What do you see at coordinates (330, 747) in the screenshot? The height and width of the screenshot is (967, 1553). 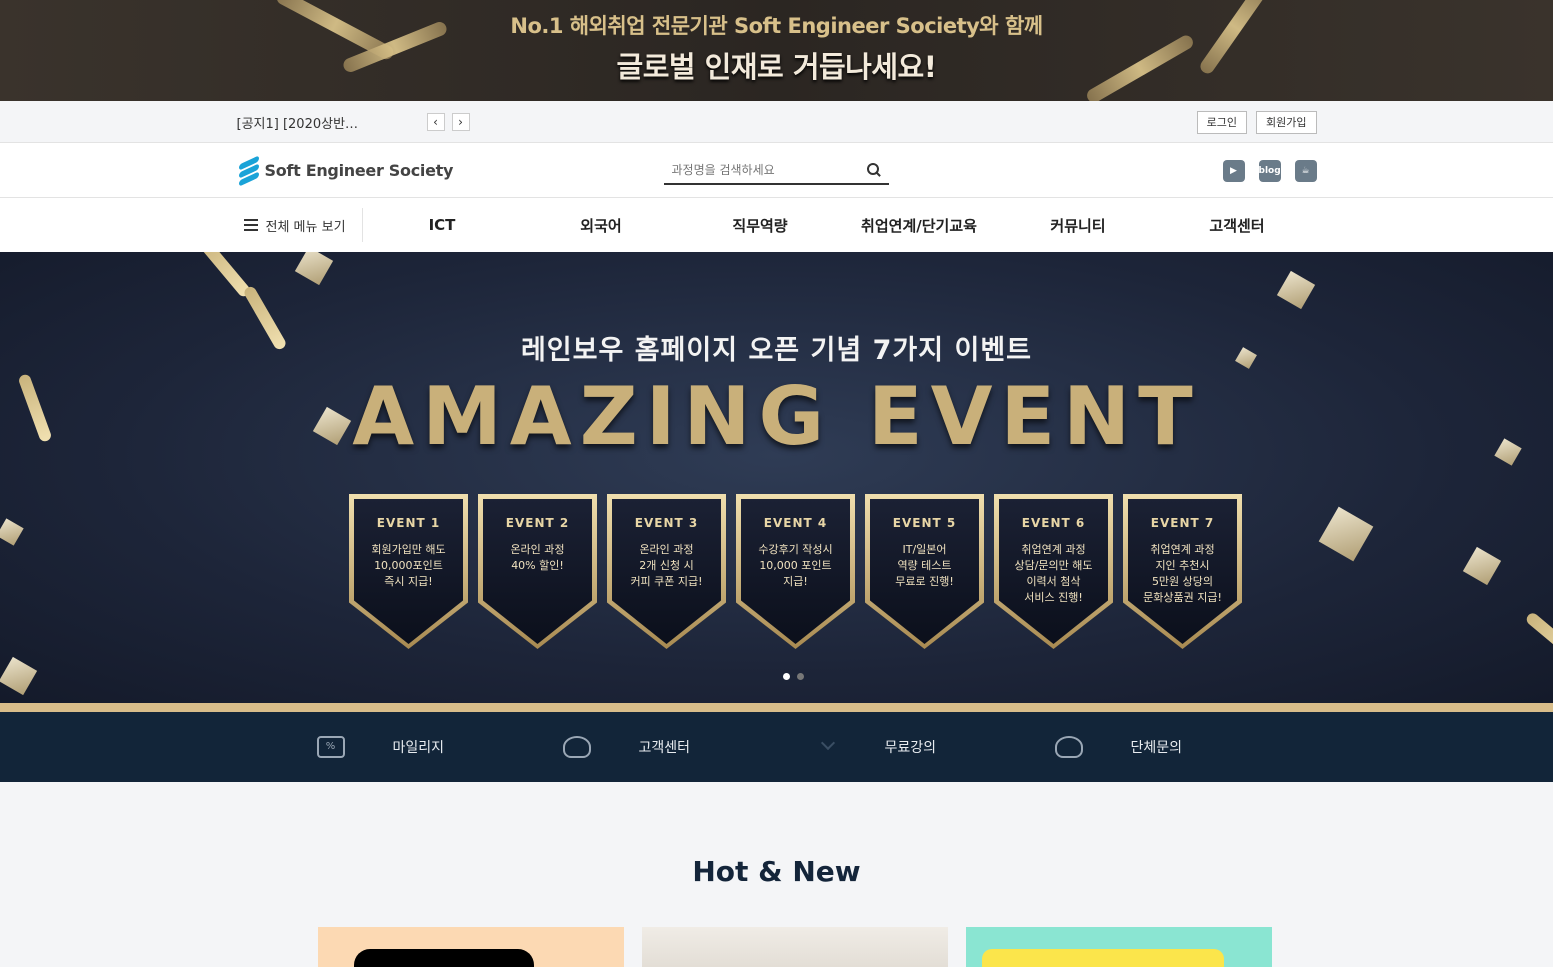 I see `coupon-icon: %` at bounding box center [330, 747].